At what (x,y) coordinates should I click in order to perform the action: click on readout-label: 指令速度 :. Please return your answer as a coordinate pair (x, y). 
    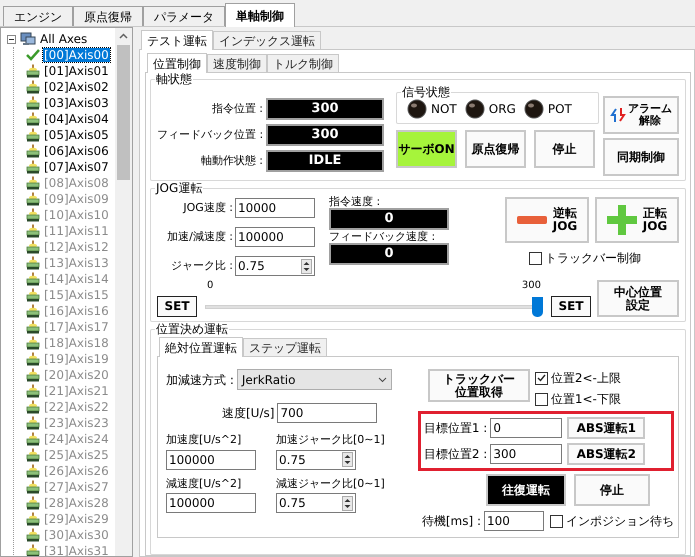
    Looking at the image, I should click on (355, 201).